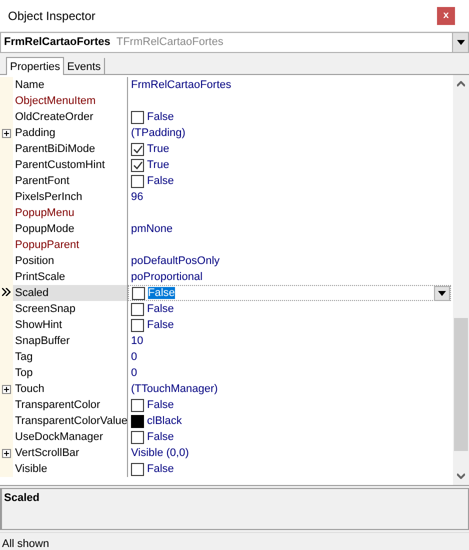 The image size is (469, 550). What do you see at coordinates (70, 245) in the screenshot?
I see `property-name: PopupParent` at bounding box center [70, 245].